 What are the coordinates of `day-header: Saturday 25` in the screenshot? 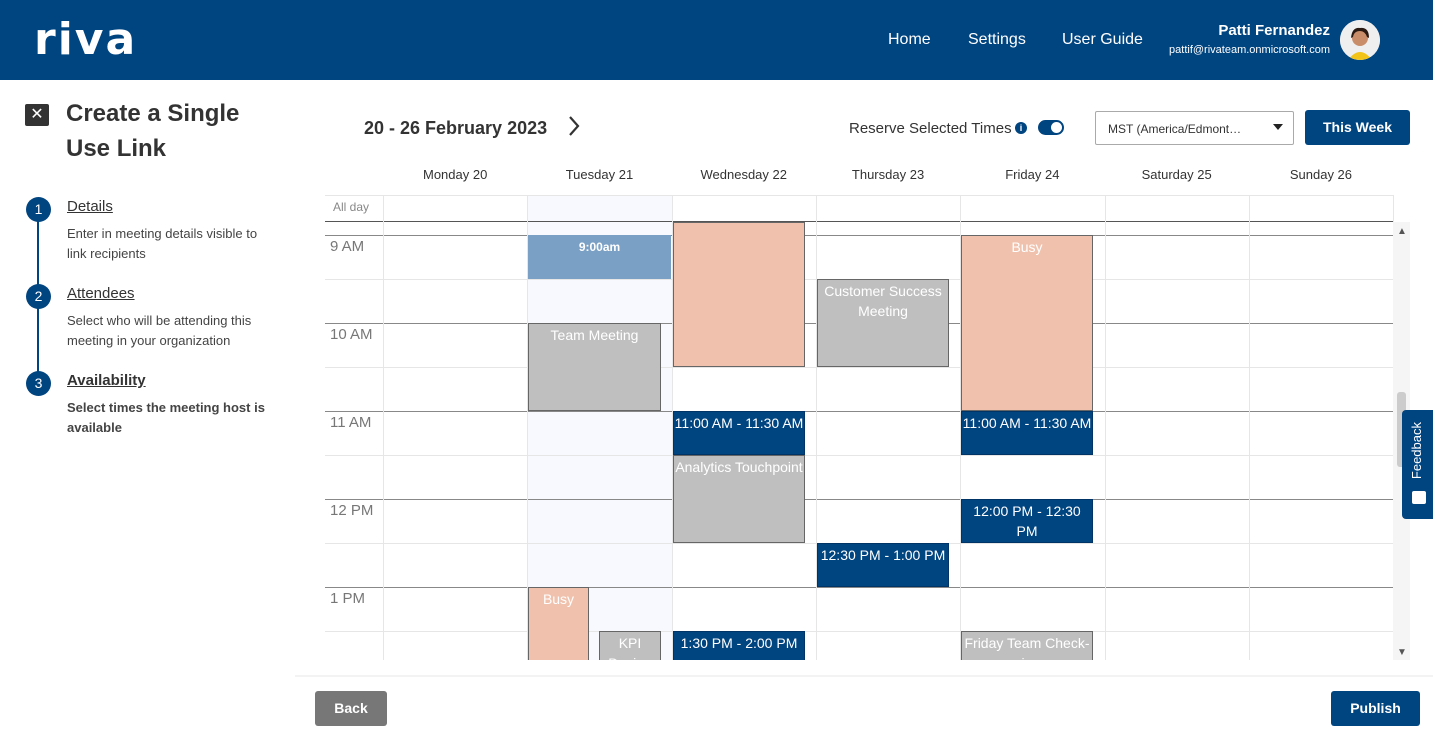 It's located at (1177, 178).